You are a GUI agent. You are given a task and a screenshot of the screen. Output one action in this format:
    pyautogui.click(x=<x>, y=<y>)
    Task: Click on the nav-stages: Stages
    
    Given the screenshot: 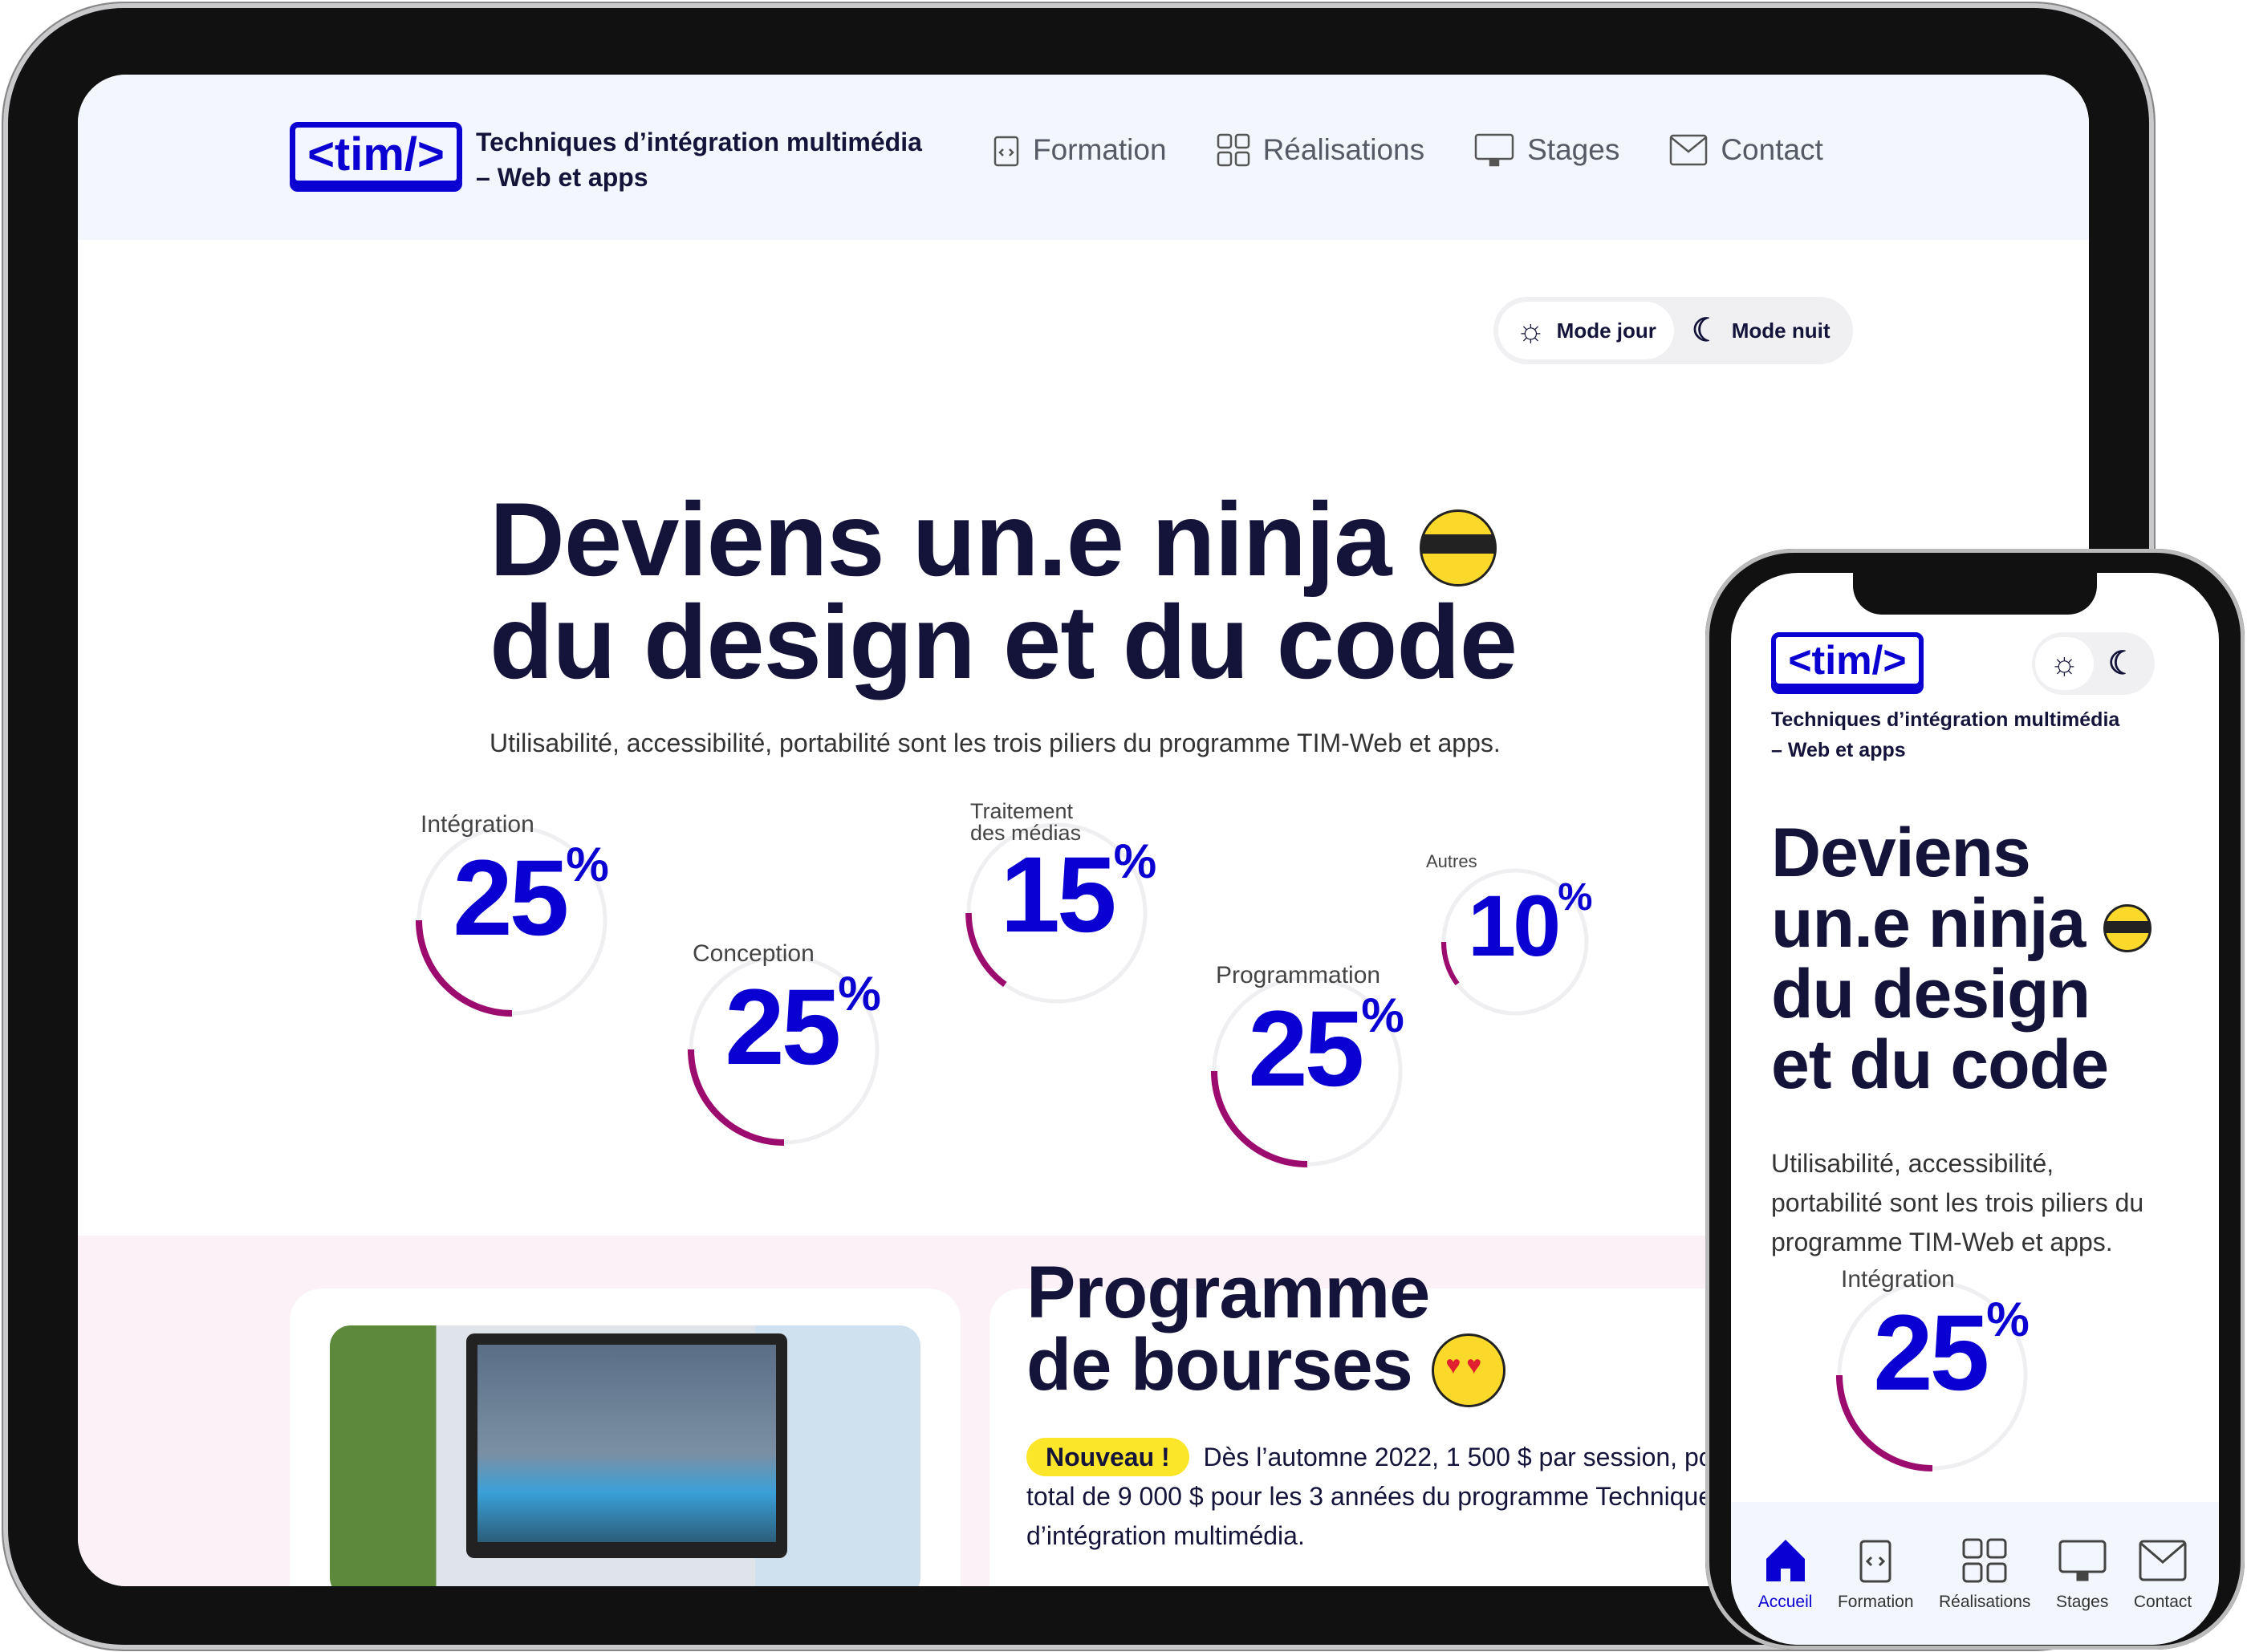 What is the action you would take?
    pyautogui.click(x=1546, y=150)
    